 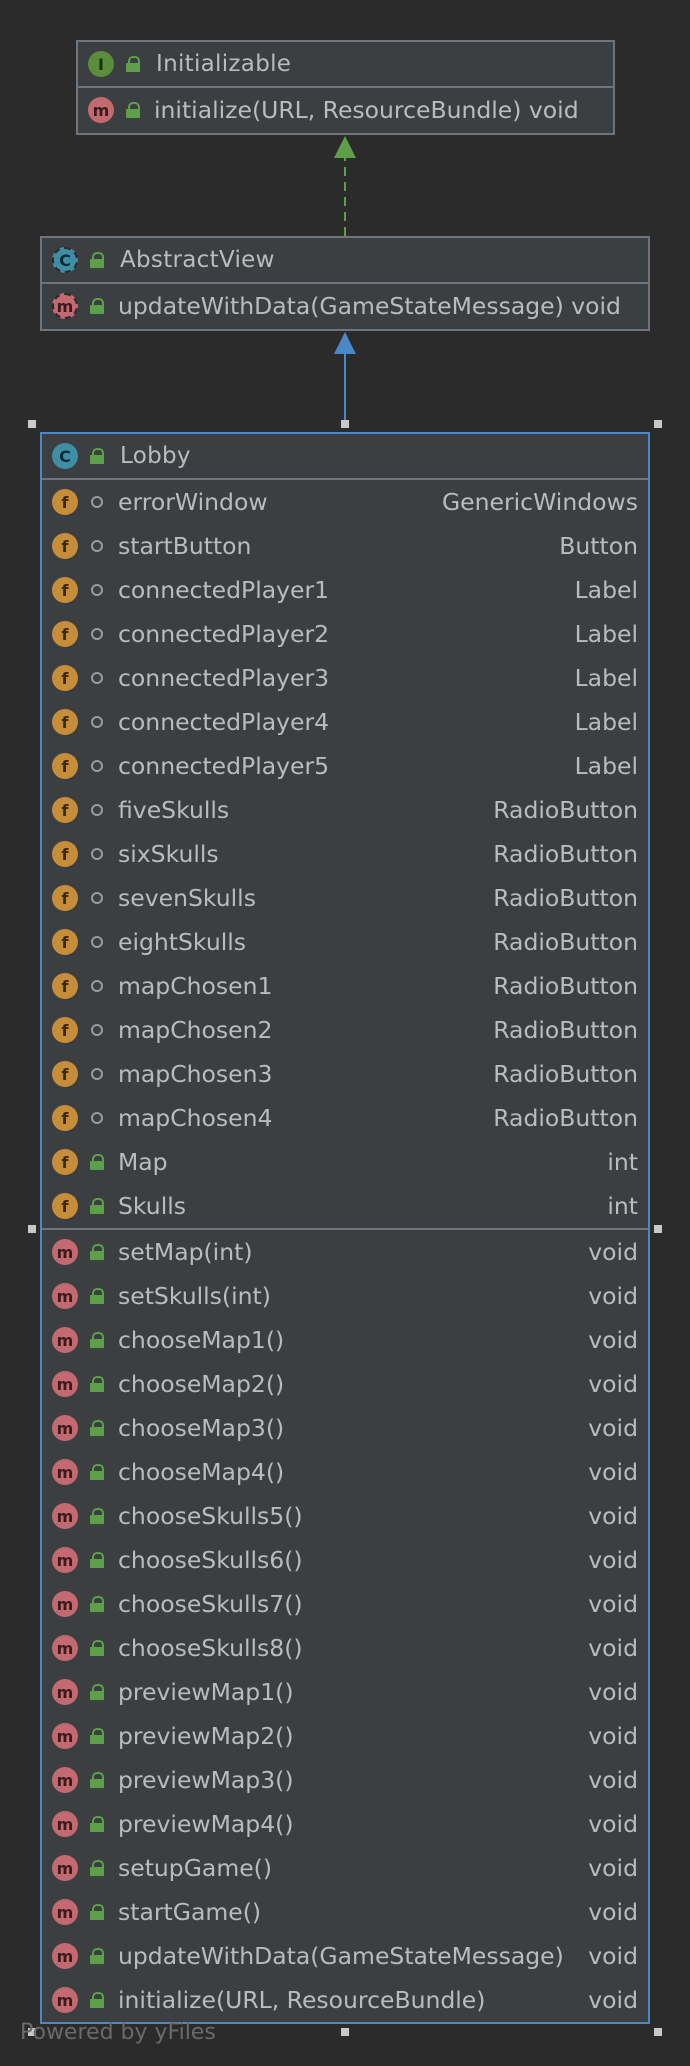 What do you see at coordinates (118, 2032) in the screenshot?
I see `yfiles-watermark: Powered by yFiles` at bounding box center [118, 2032].